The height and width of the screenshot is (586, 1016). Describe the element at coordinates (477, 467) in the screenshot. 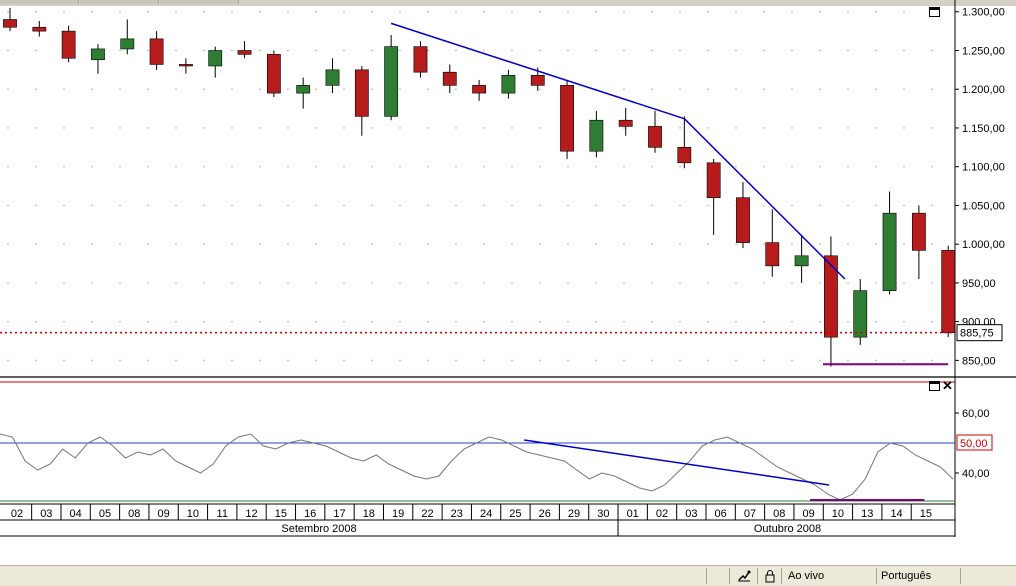

I see `indicator-line` at that location.